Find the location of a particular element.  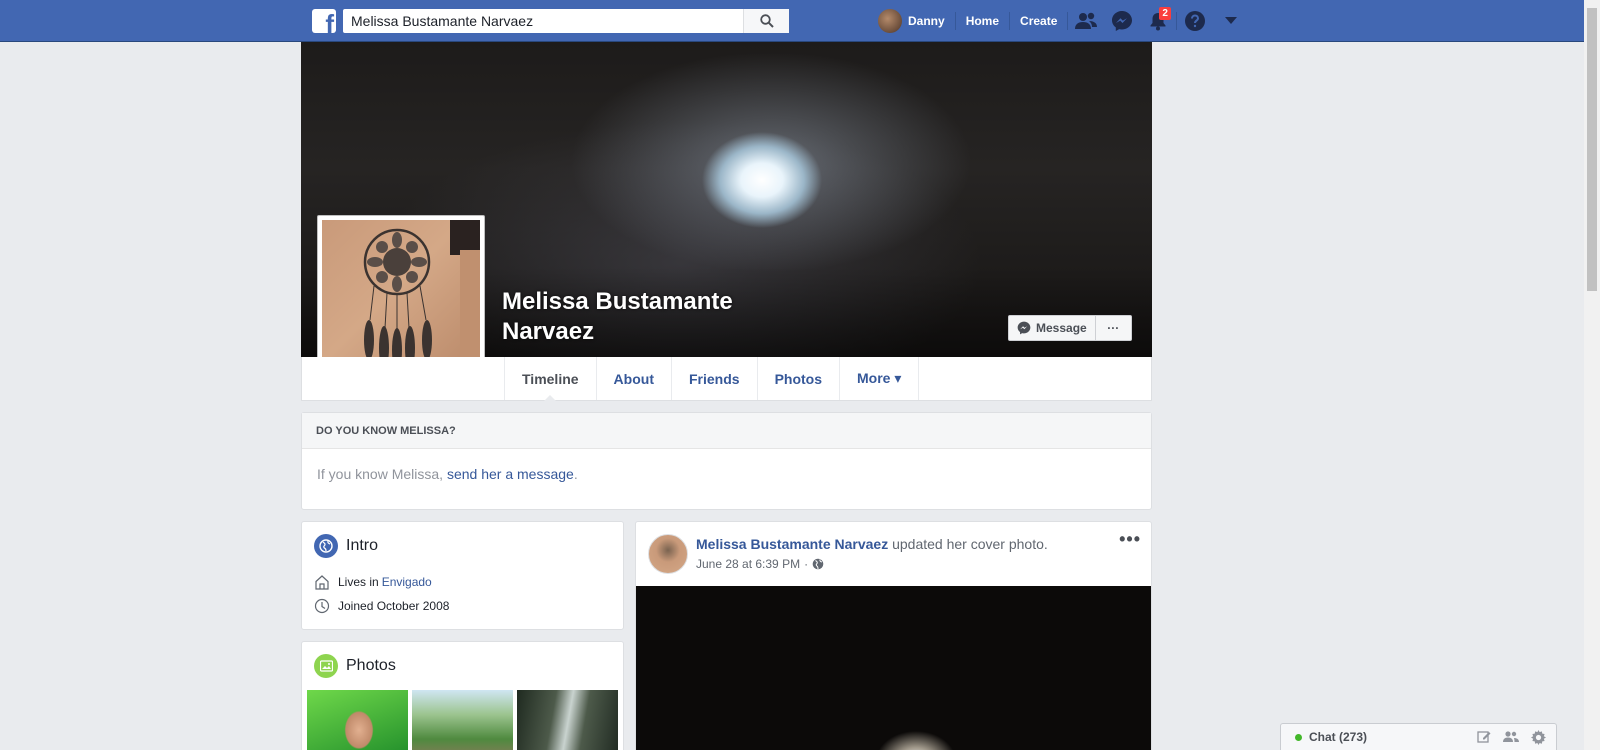

do-you-know-prefix: If you know Melissa, is located at coordinates (380, 474).